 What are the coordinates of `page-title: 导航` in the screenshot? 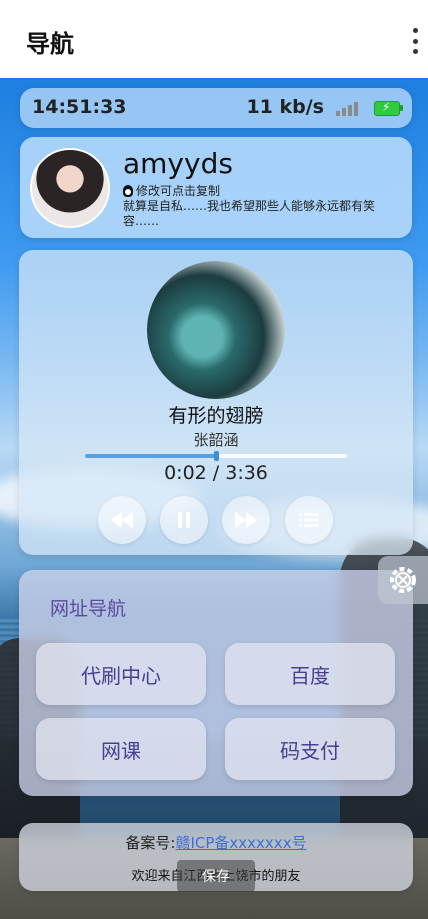 It's located at (50, 44).